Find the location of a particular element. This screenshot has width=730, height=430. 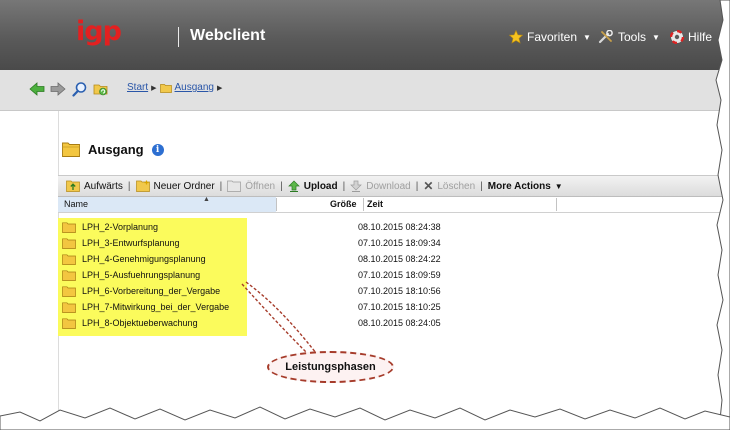

torn-edge-right is located at coordinates (722, 215).